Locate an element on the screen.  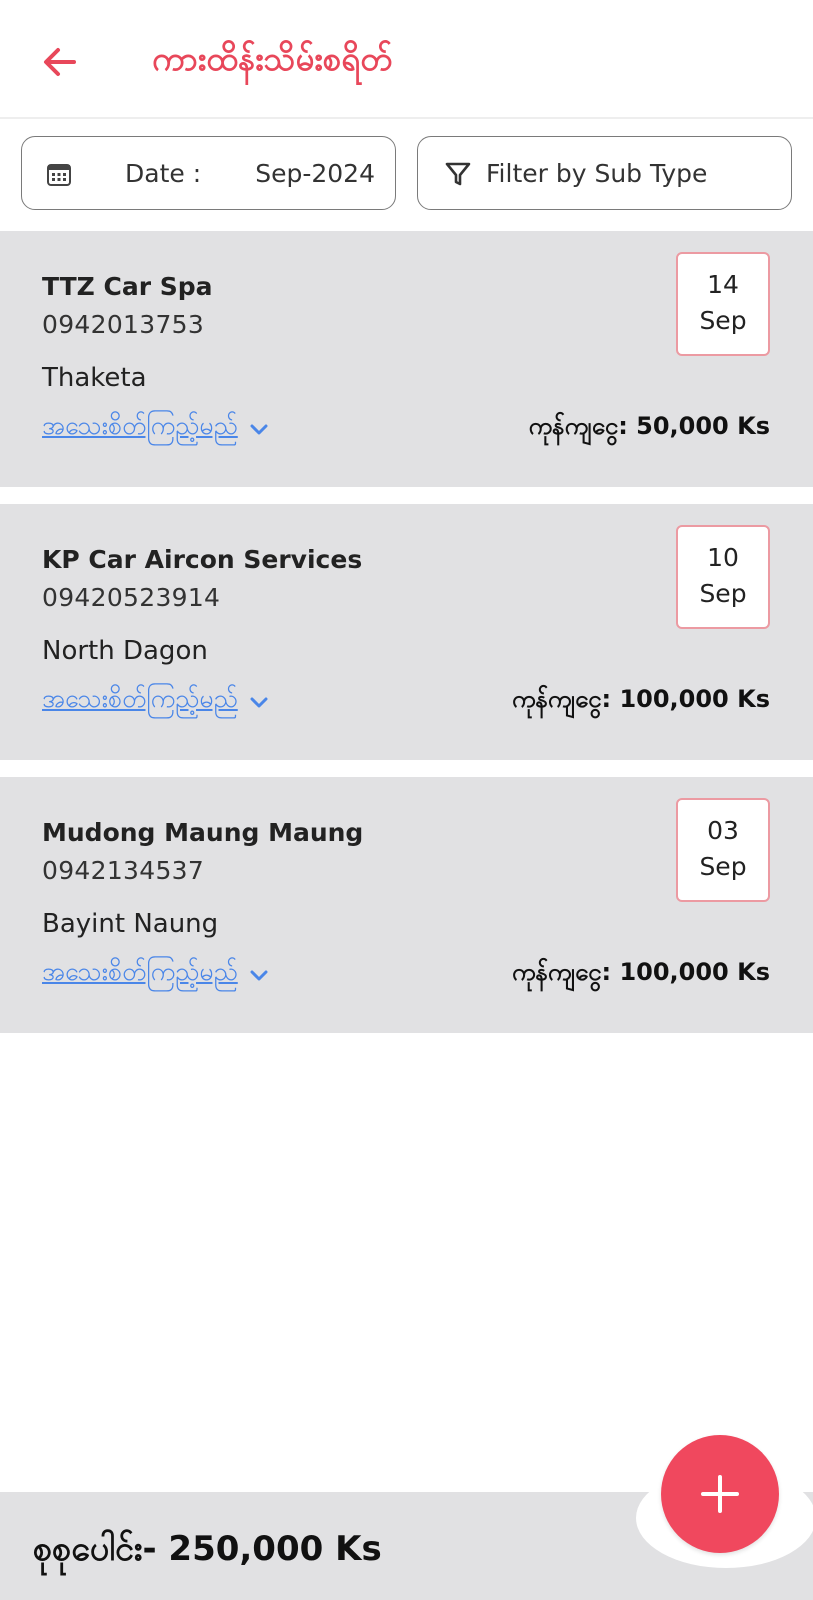
funnel-icon is located at coordinates (458, 174).